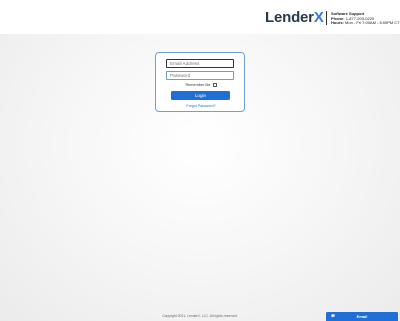 The width and height of the screenshot is (400, 321). Describe the element at coordinates (289, 17) in the screenshot. I see `logo-main-text: Lender` at that location.